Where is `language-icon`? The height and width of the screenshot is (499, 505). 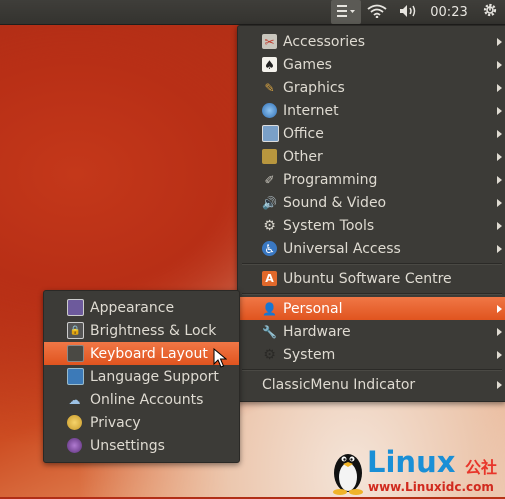
language-icon is located at coordinates (75, 376).